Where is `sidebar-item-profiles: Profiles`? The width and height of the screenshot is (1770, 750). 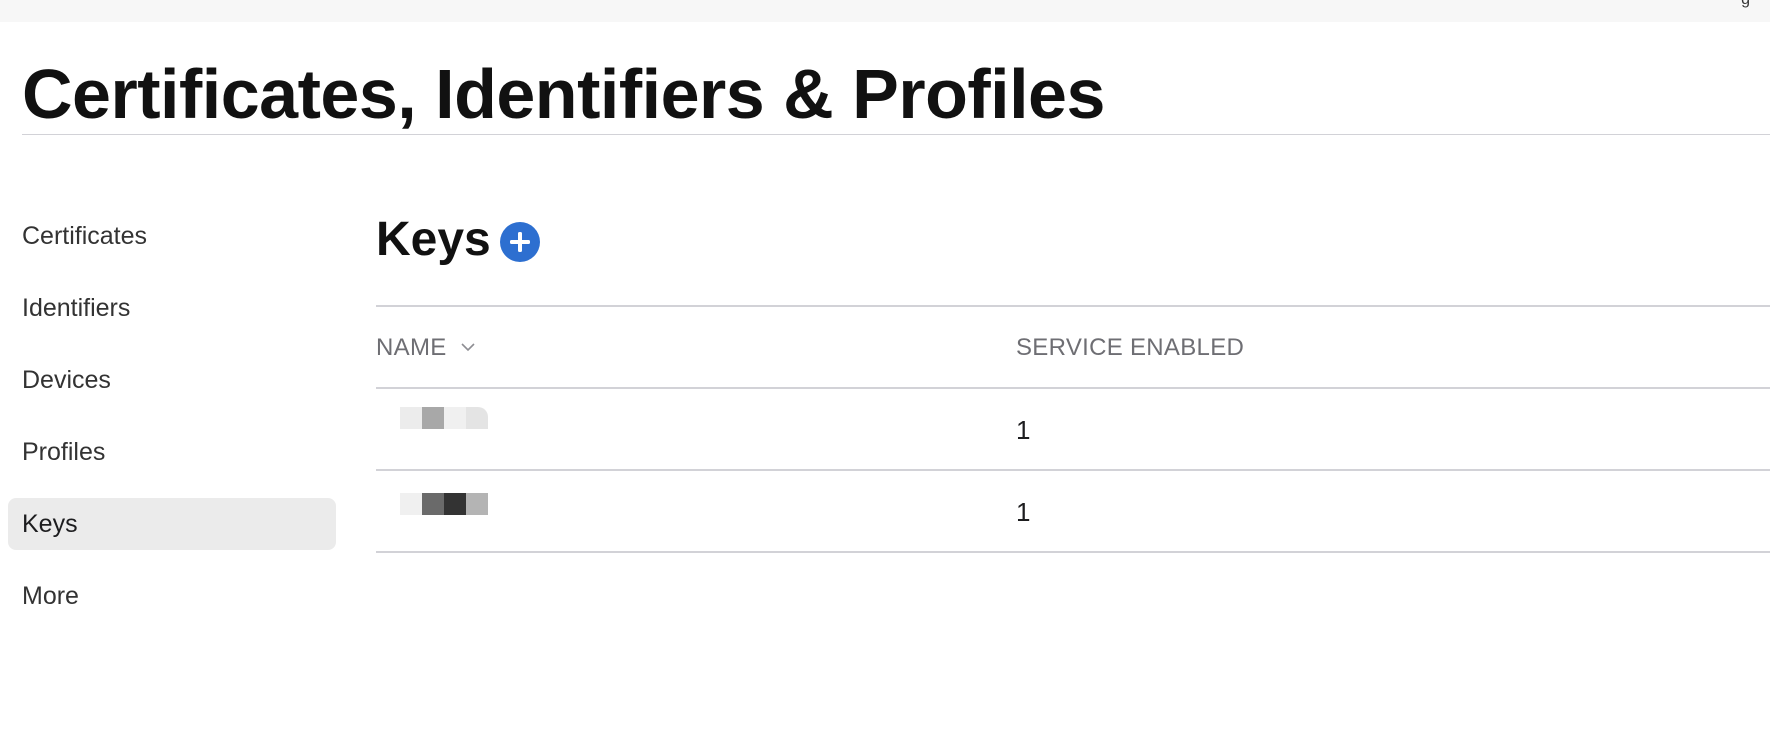 sidebar-item-profiles: Profiles is located at coordinates (172, 452).